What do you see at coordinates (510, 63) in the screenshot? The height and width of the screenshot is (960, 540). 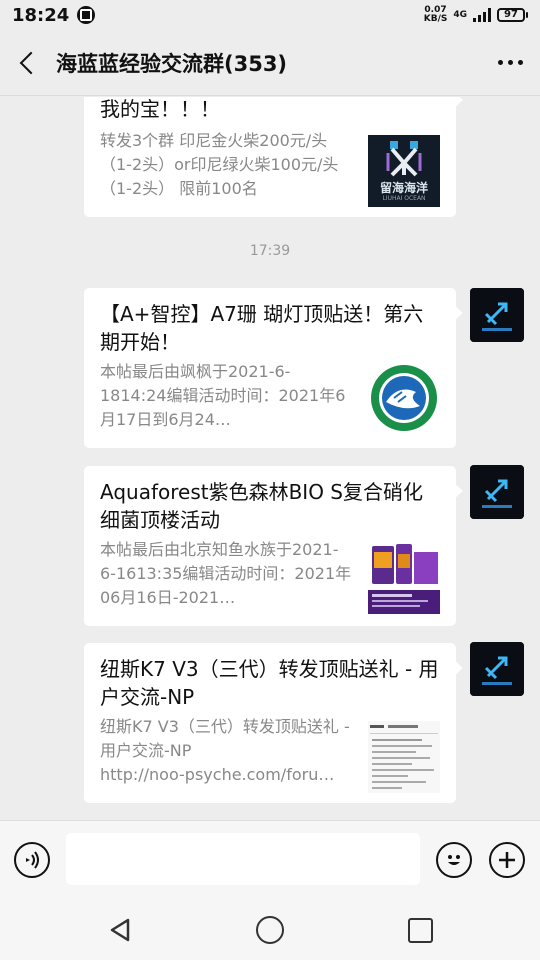 I see `more-options-button` at bounding box center [510, 63].